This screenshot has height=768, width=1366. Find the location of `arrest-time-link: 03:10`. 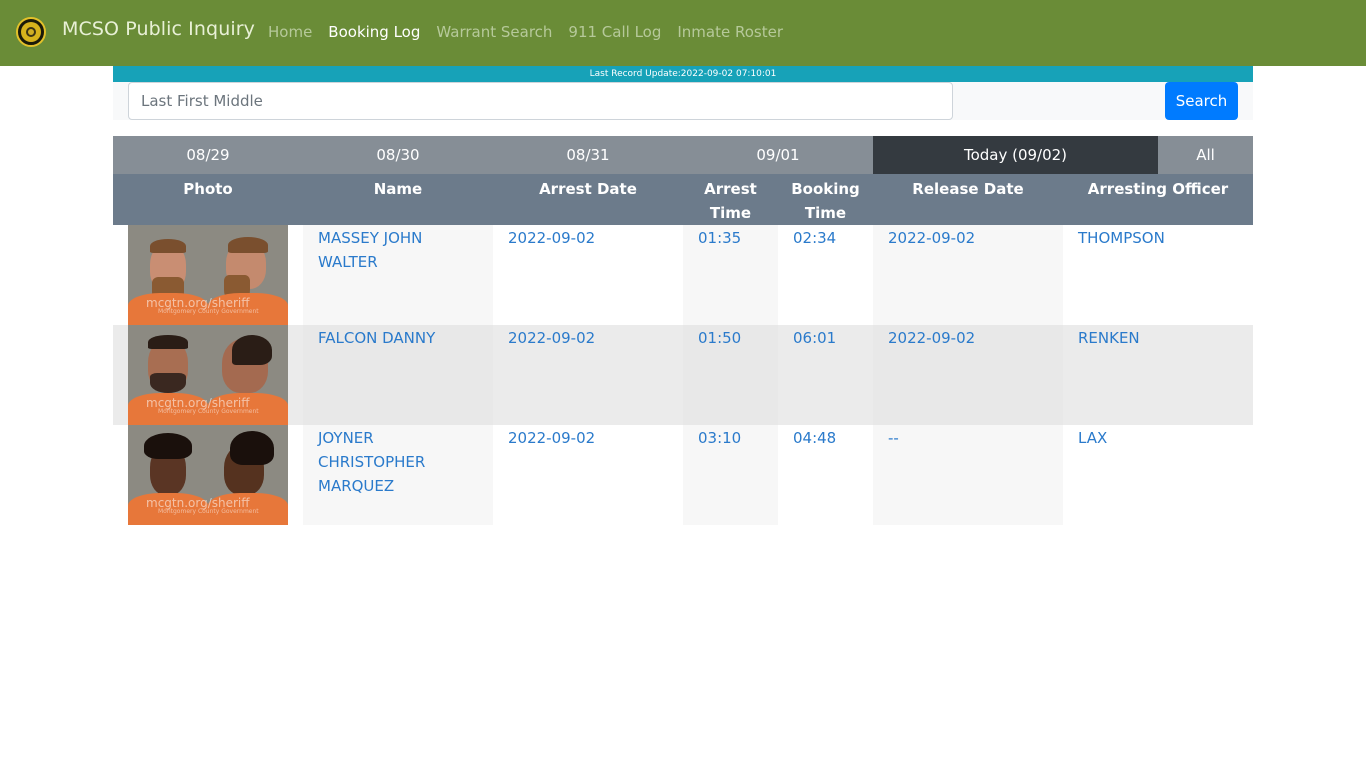

arrest-time-link: 03:10 is located at coordinates (730, 438).